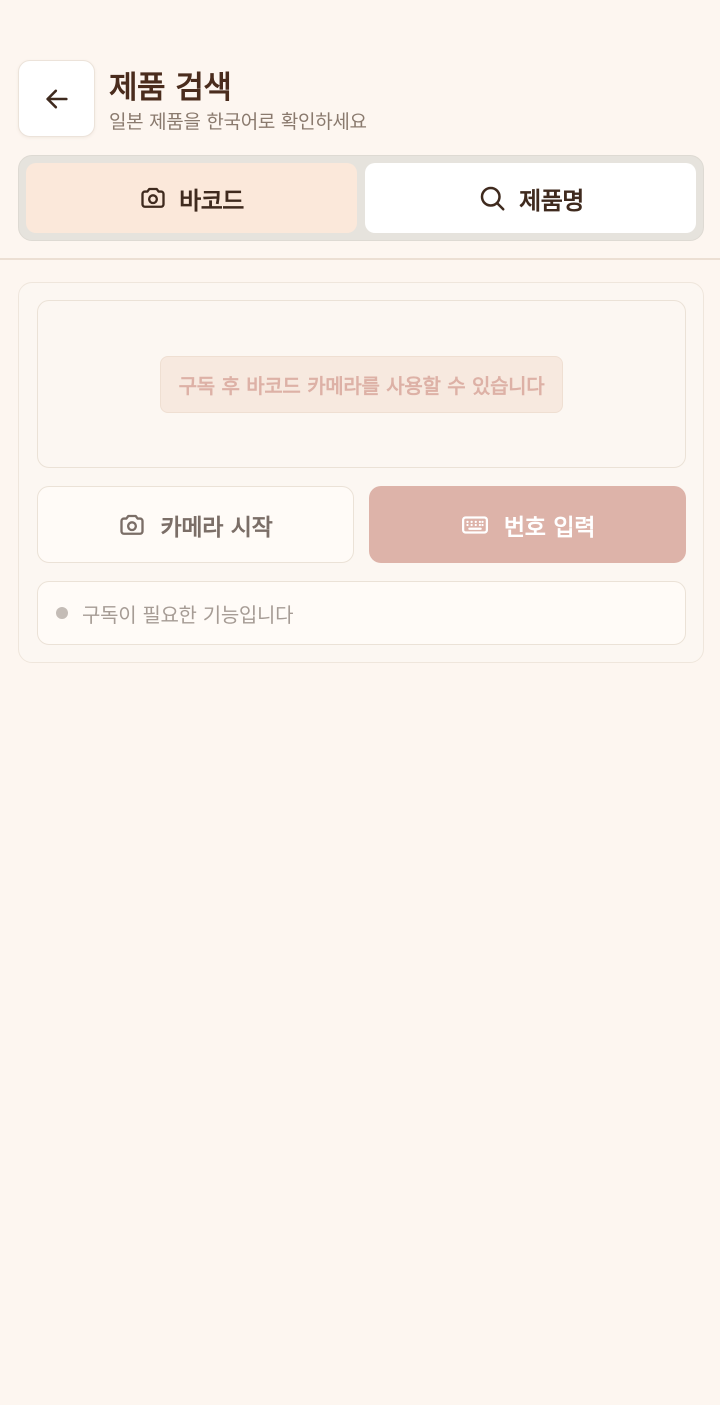  I want to click on search-mode-tabs: 바코드 제품명, so click(361, 198).